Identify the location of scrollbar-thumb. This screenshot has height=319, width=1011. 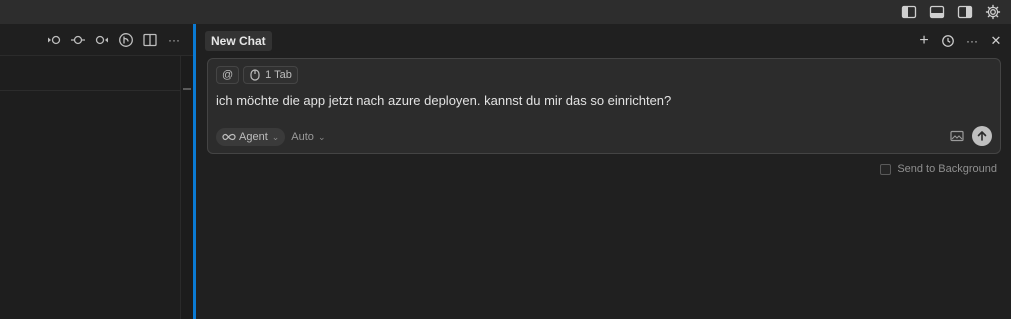
(187, 89).